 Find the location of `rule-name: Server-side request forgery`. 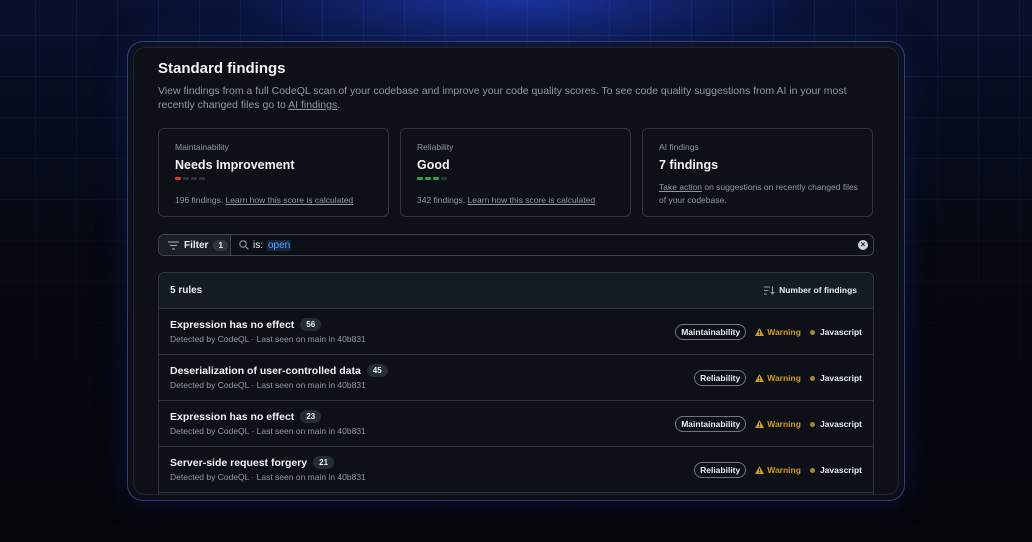

rule-name: Server-side request forgery is located at coordinates (238, 463).